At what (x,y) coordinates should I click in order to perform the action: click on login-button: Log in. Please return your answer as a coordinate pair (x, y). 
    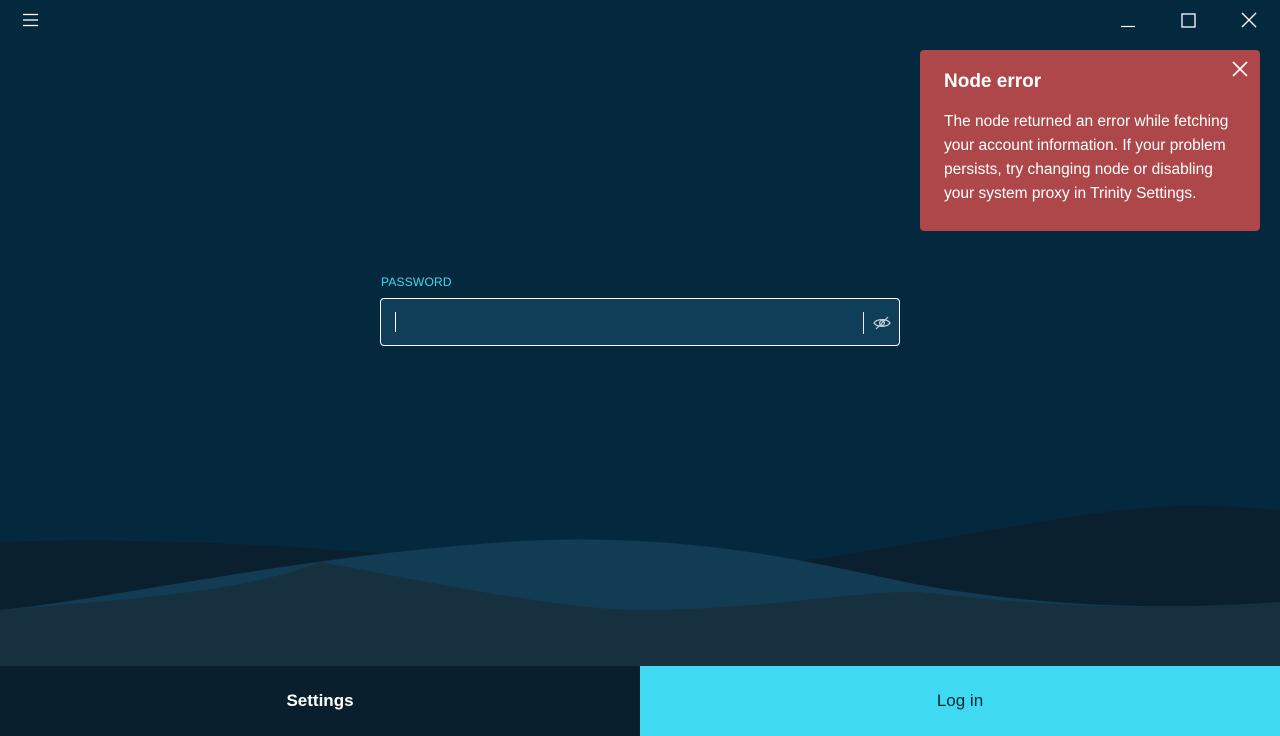
    Looking at the image, I should click on (960, 701).